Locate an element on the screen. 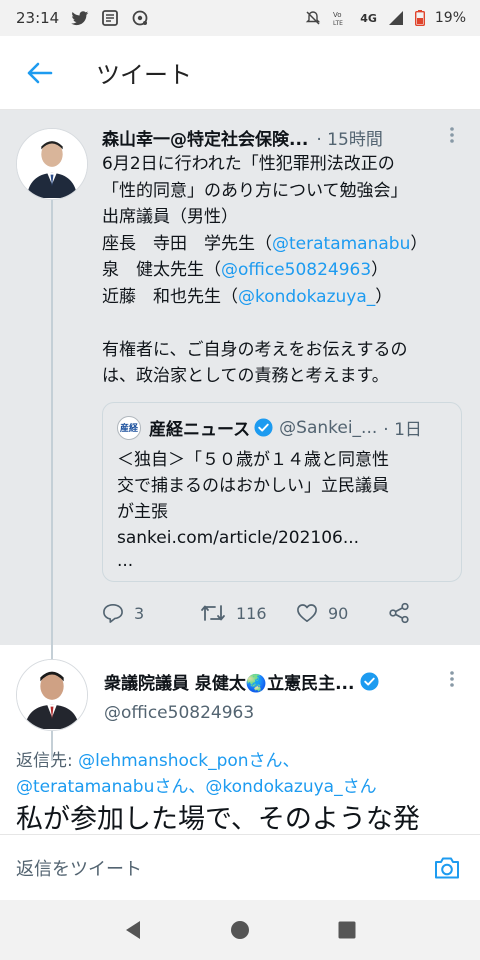  nav-back-button is located at coordinates (133, 930).